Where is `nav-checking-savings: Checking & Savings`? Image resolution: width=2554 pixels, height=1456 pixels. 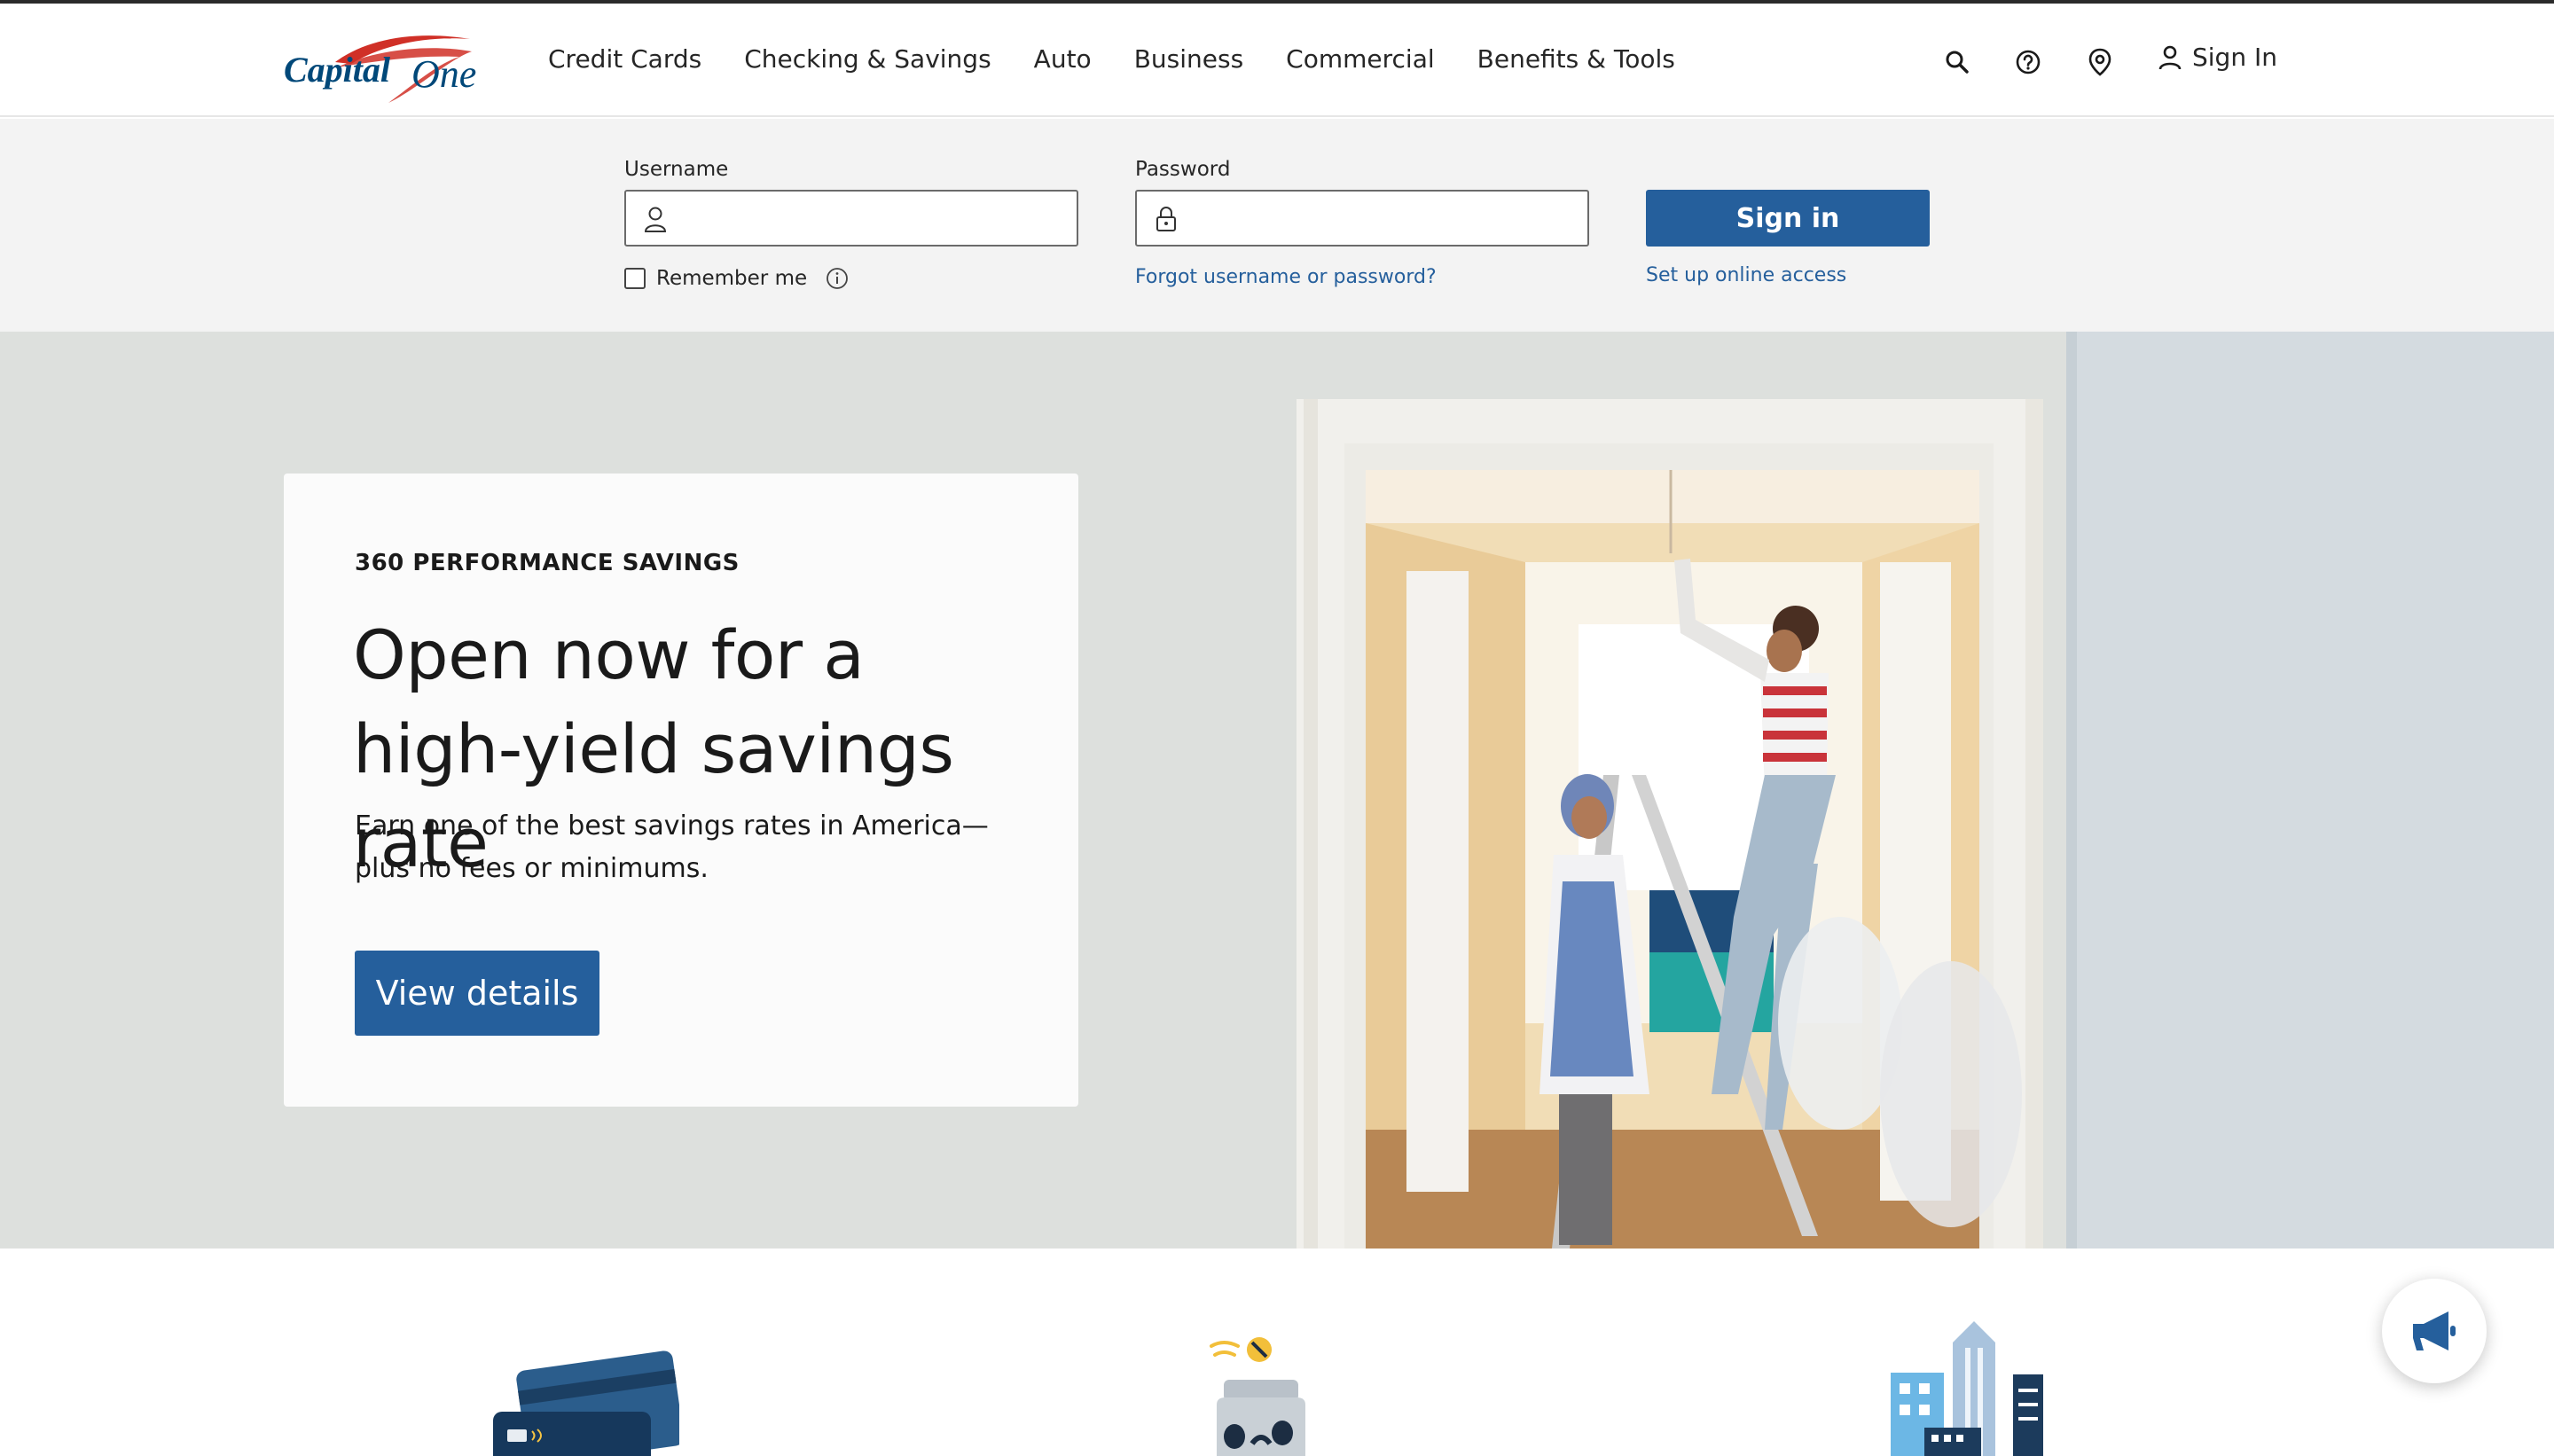 nav-checking-savings: Checking & Savings is located at coordinates (867, 59).